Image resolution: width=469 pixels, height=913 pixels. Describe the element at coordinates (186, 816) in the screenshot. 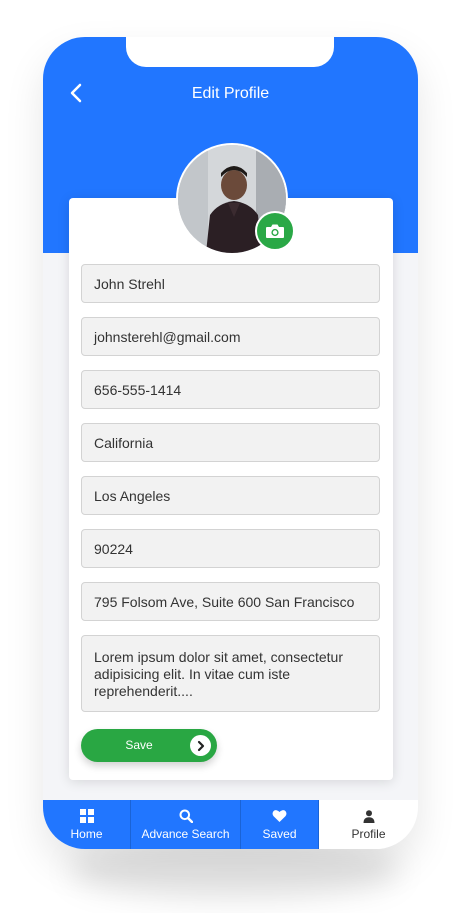

I see `search-icon` at that location.